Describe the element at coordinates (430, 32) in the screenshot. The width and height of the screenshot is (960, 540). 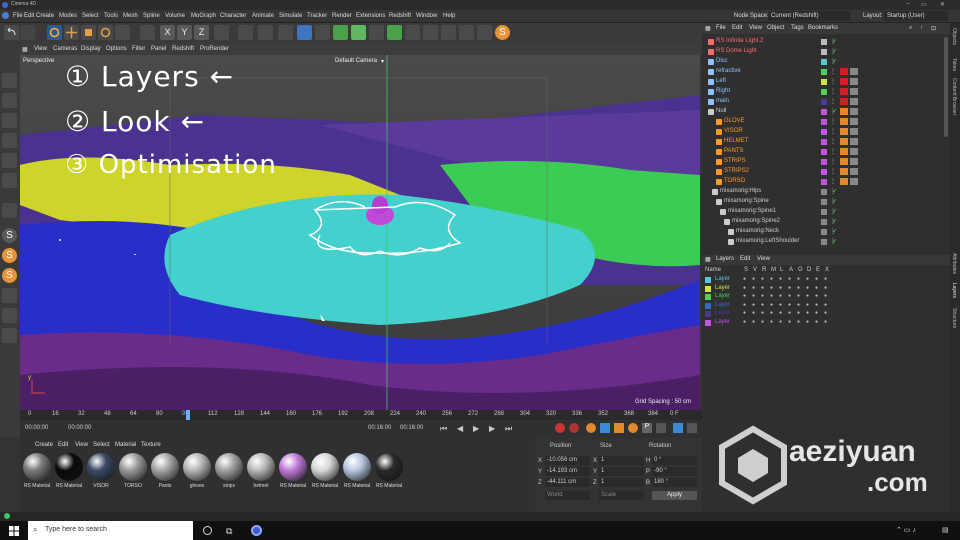
I see `camera-icon` at that location.